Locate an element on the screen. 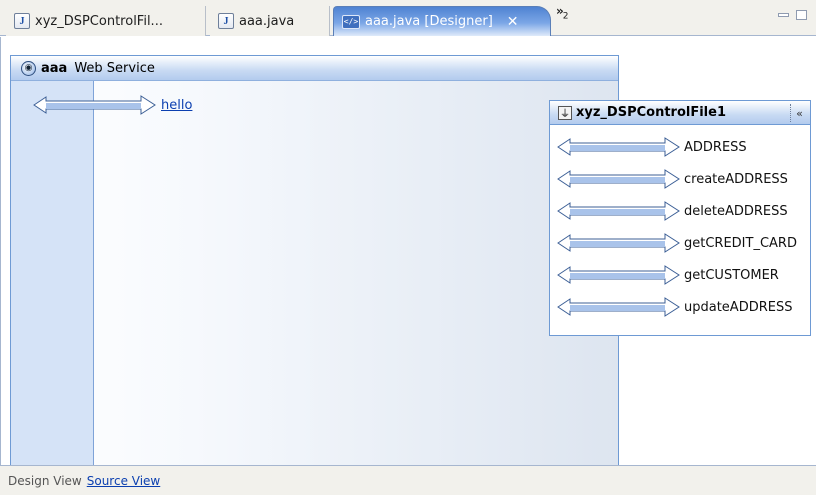 This screenshot has height=495, width=816. chevron-double-right-icon: » is located at coordinates (560, 11).